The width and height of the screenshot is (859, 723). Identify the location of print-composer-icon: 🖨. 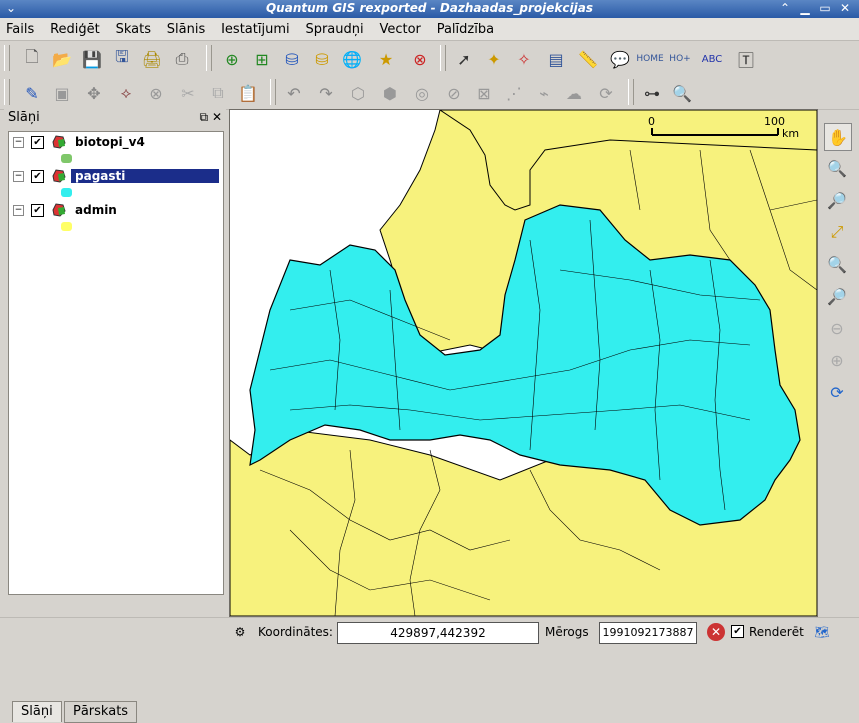
(152, 59).